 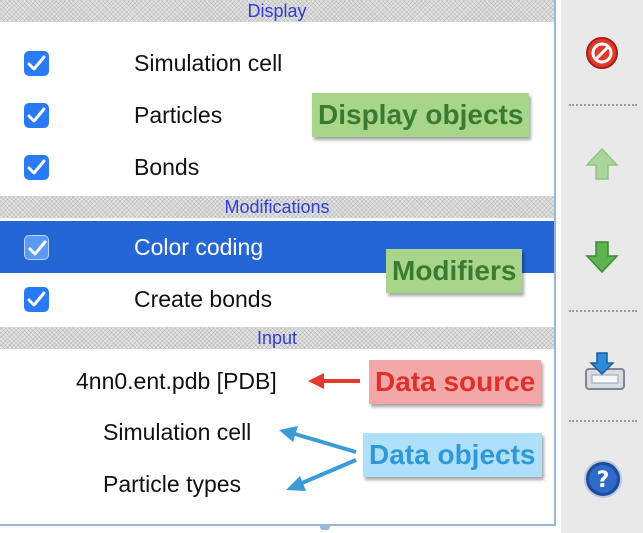 I want to click on pipeline-toolbar: ?, so click(x=602, y=266).